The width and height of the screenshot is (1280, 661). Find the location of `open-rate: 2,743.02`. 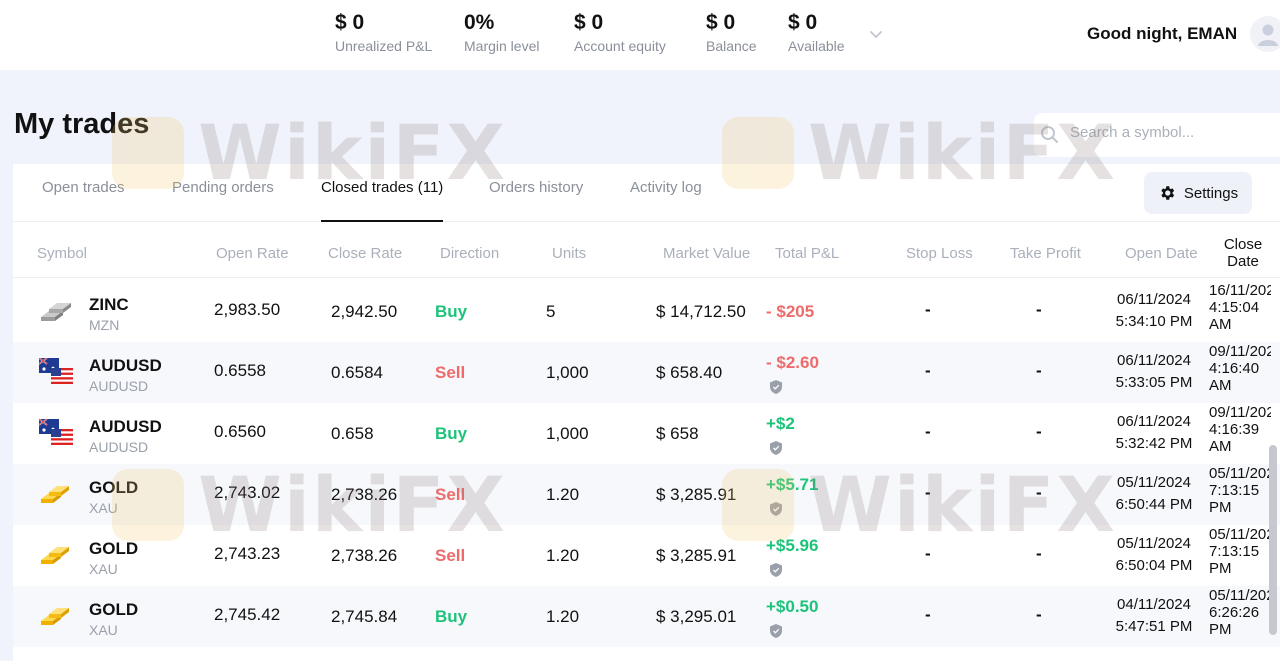

open-rate: 2,743.02 is located at coordinates (247, 492).